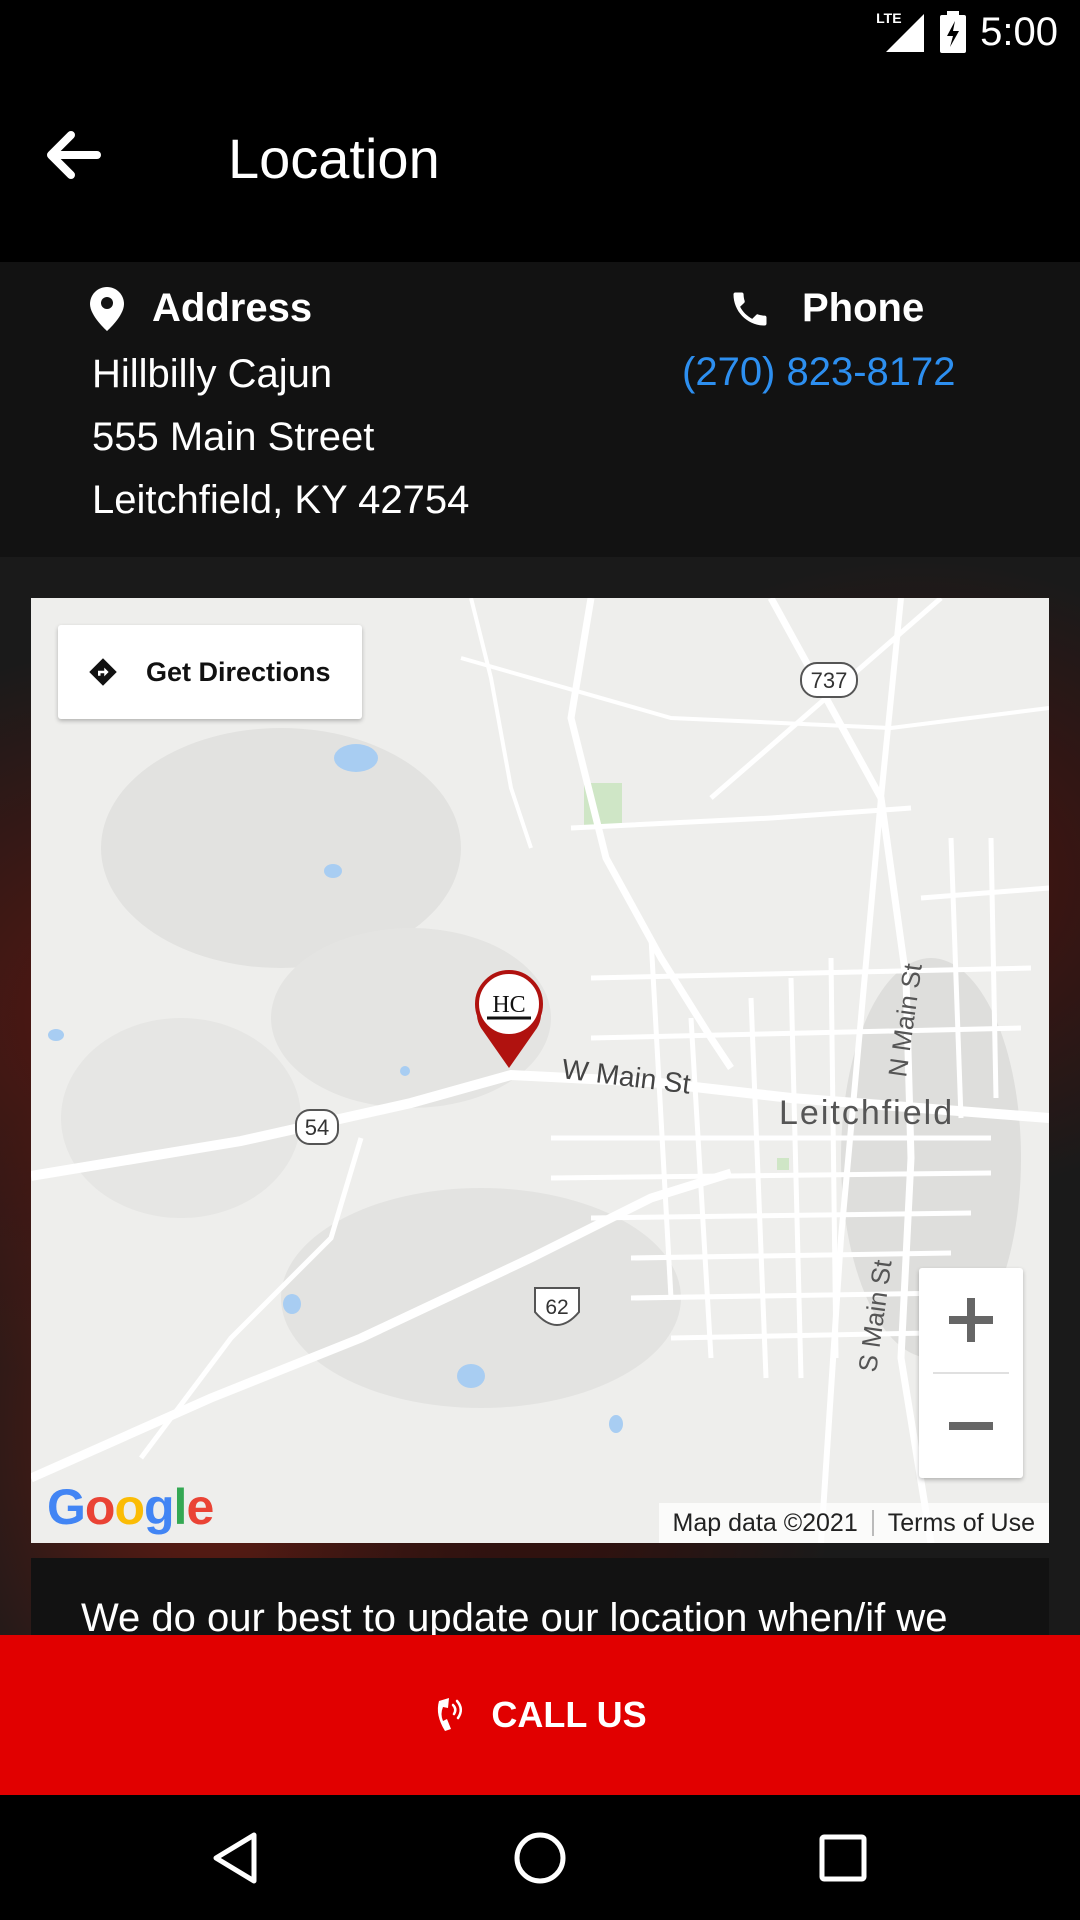  Describe the element at coordinates (961, 1523) in the screenshot. I see `terms-of-use-link: Terms of Use` at that location.